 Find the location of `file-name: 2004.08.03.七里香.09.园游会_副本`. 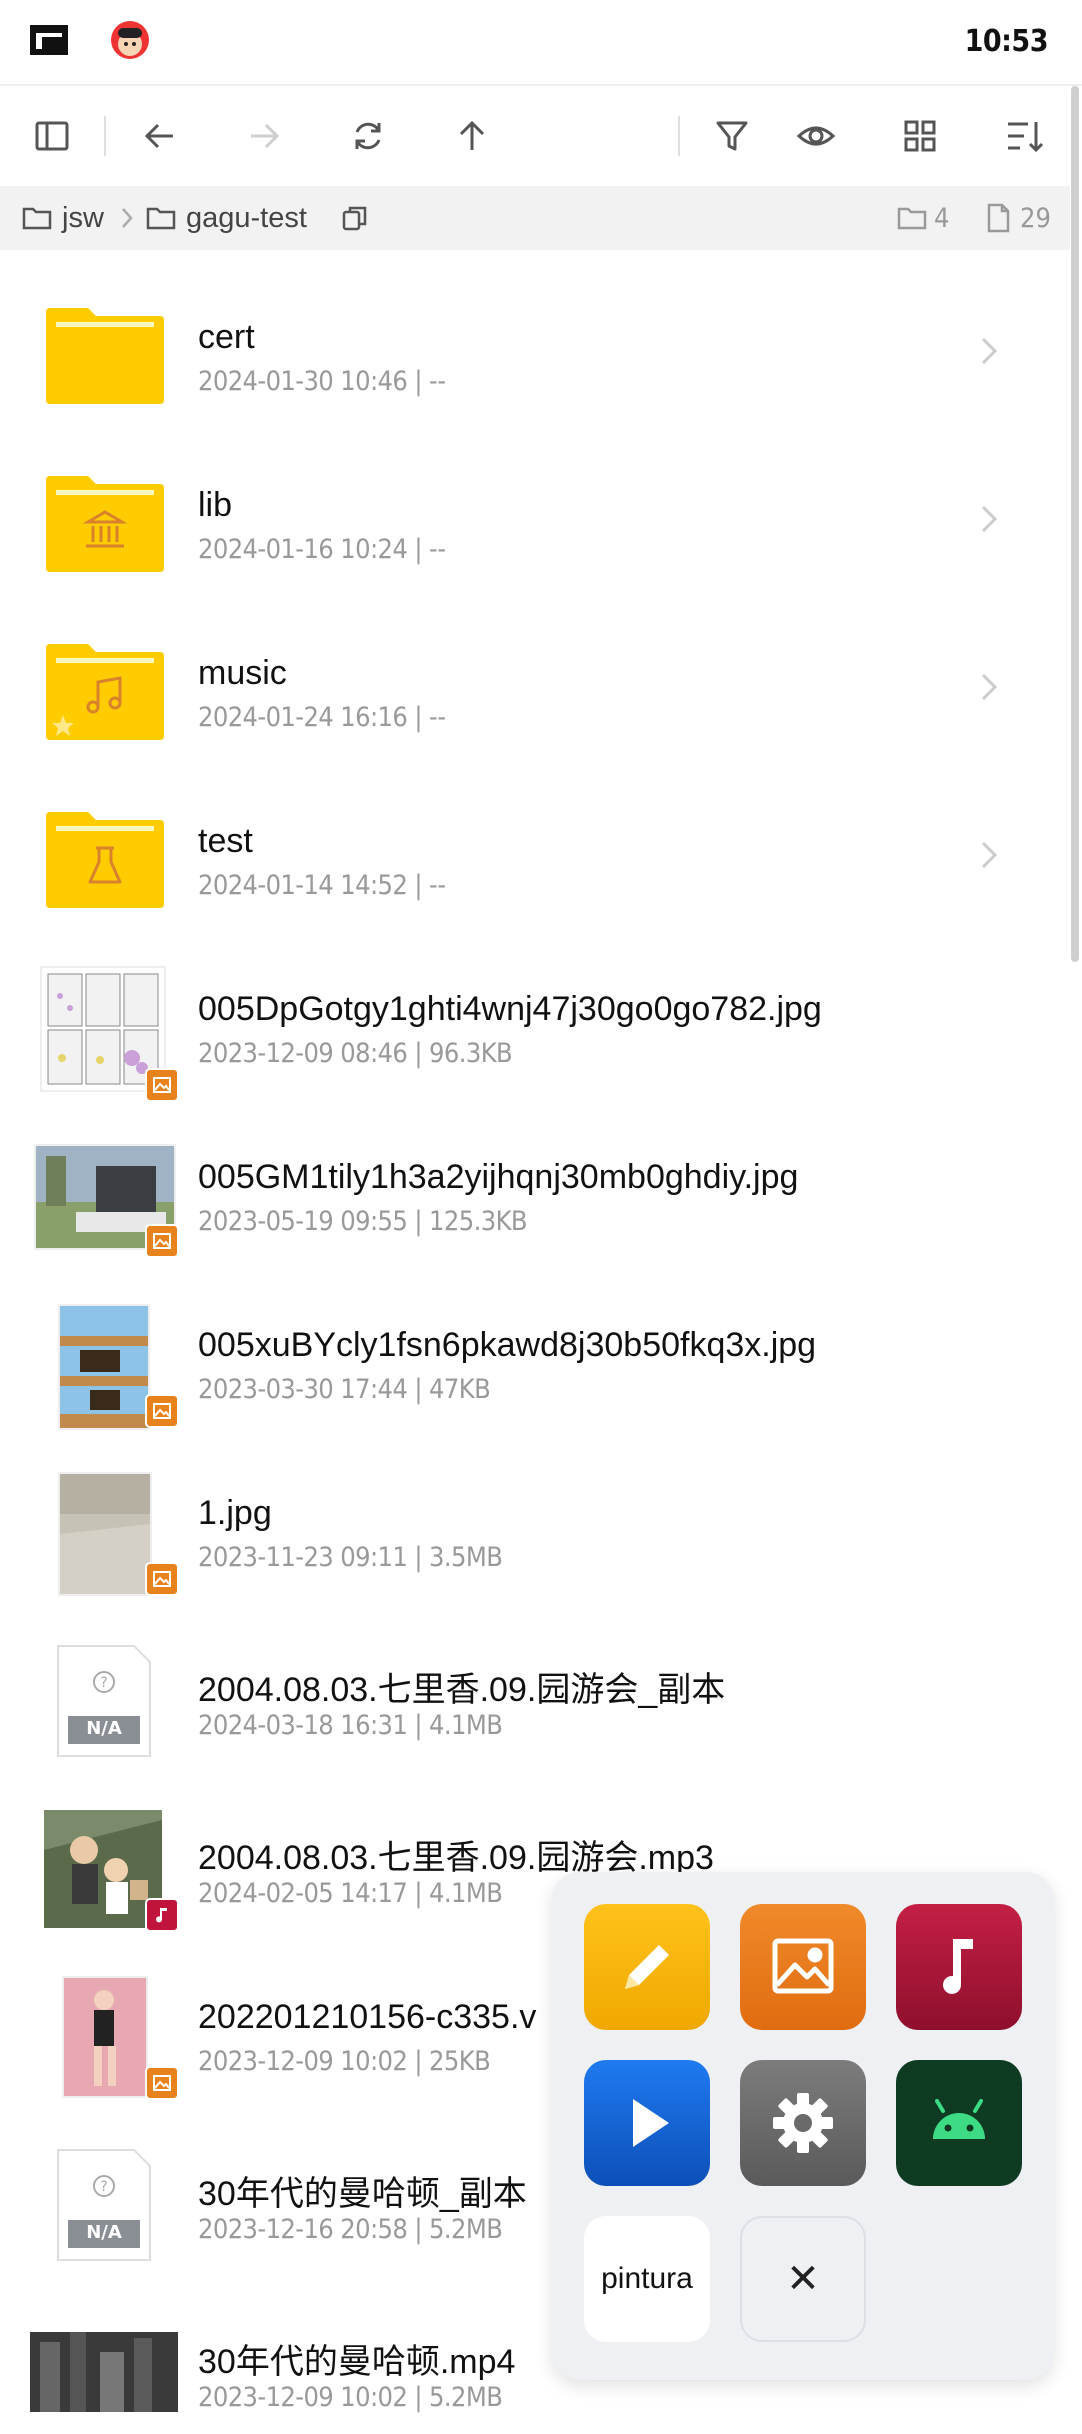

file-name: 2004.08.03.七里香.09.园游会_副本 is located at coordinates (462, 1690).